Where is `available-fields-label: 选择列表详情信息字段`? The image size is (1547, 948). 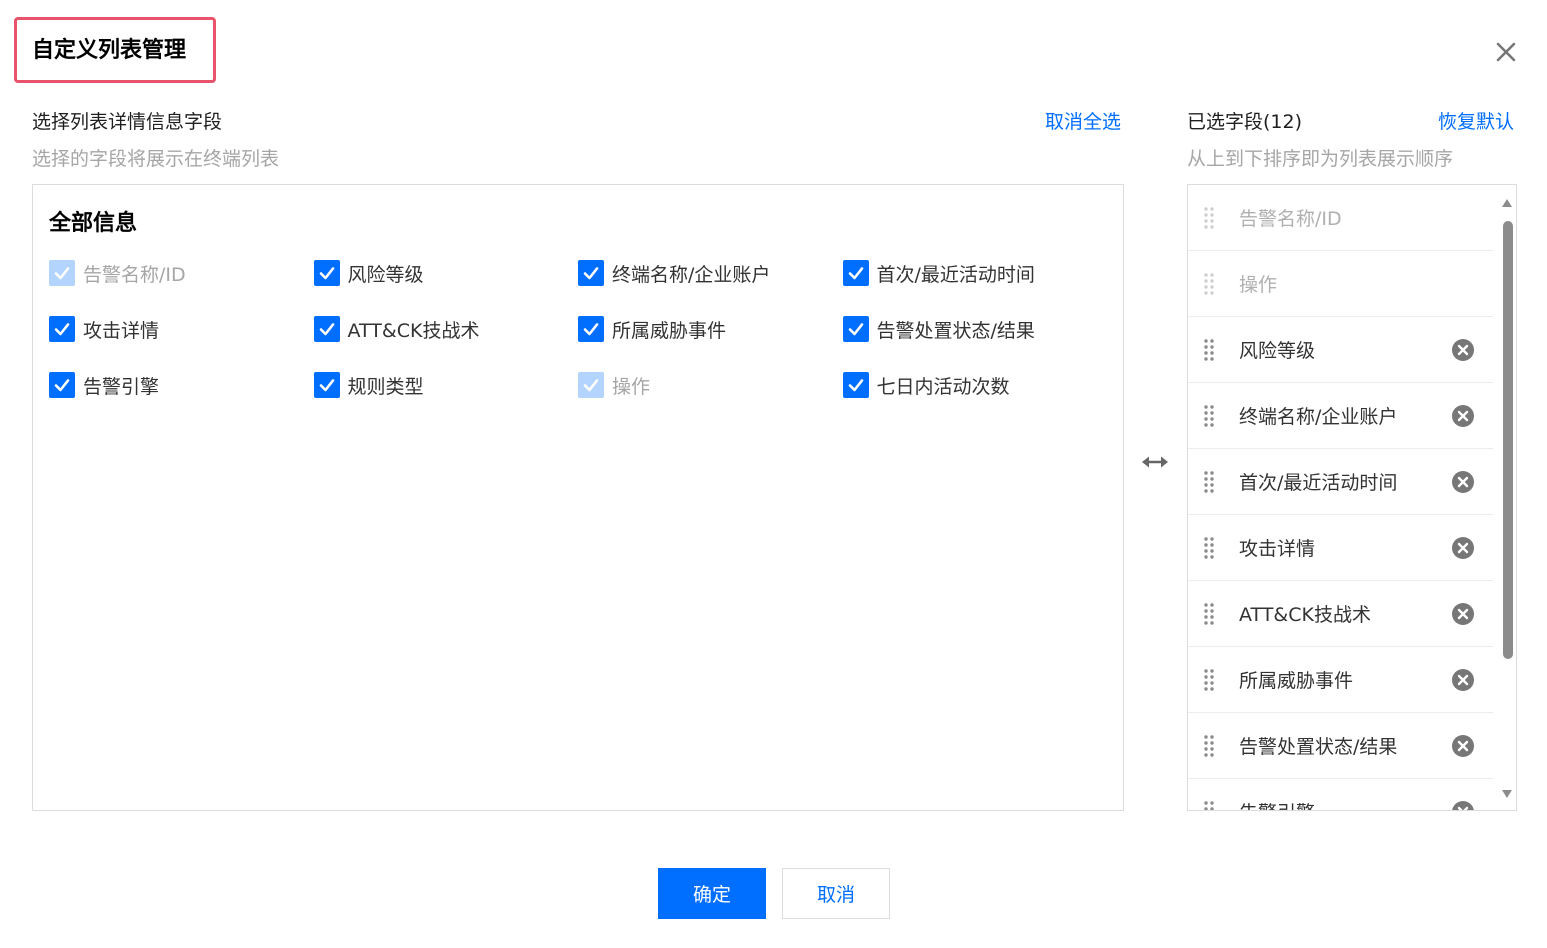
available-fields-label: 选择列表详情信息字段 is located at coordinates (127, 122).